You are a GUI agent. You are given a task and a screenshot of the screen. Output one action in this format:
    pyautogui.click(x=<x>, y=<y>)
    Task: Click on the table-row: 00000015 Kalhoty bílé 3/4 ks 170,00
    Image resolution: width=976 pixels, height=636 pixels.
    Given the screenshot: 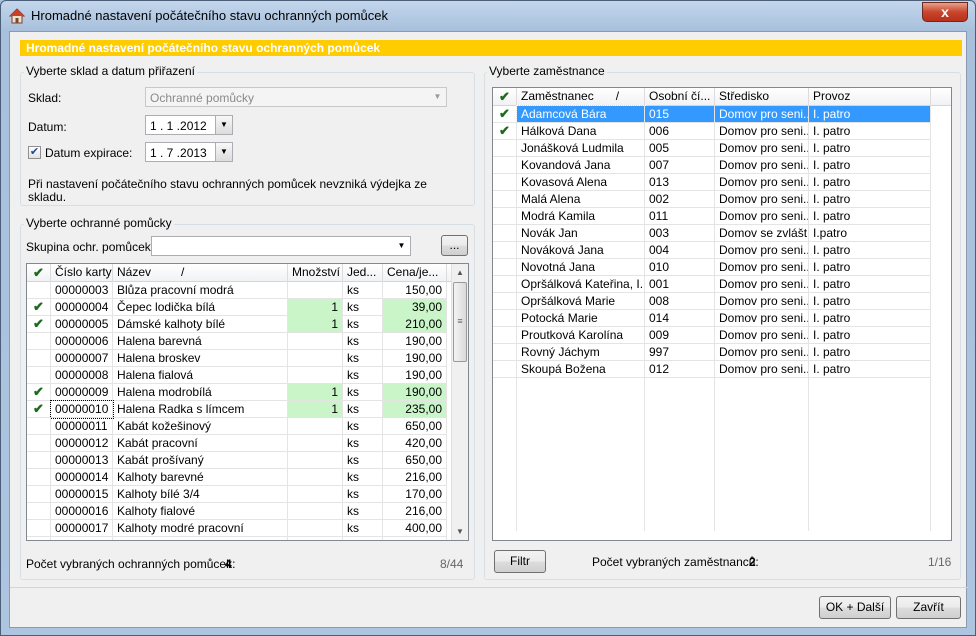 What is the action you would take?
    pyautogui.click(x=240, y=494)
    